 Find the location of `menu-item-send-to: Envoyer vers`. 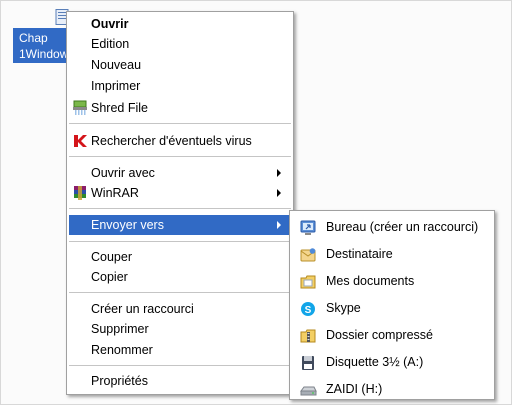

menu-item-send-to: Envoyer vers is located at coordinates (180, 225).